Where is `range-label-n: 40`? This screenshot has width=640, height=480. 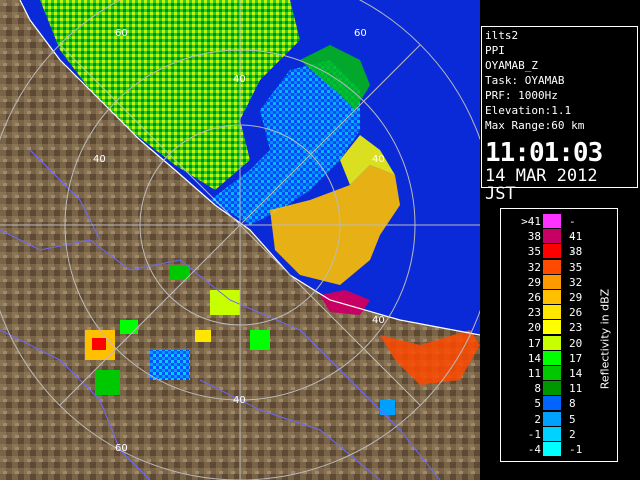 range-label-n: 40 is located at coordinates (239, 79).